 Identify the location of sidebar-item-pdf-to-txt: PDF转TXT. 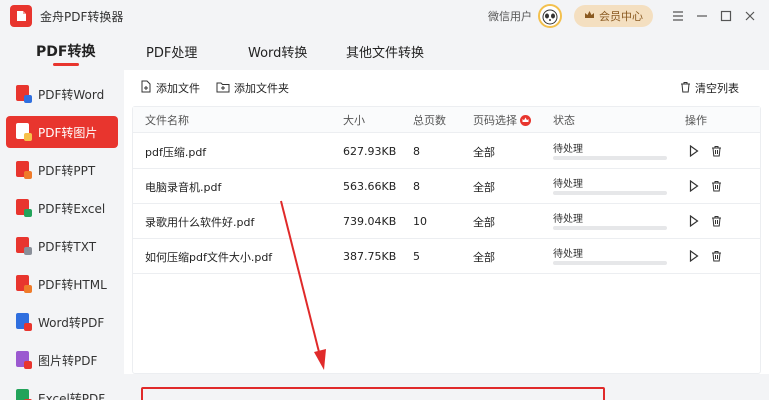
(62, 246).